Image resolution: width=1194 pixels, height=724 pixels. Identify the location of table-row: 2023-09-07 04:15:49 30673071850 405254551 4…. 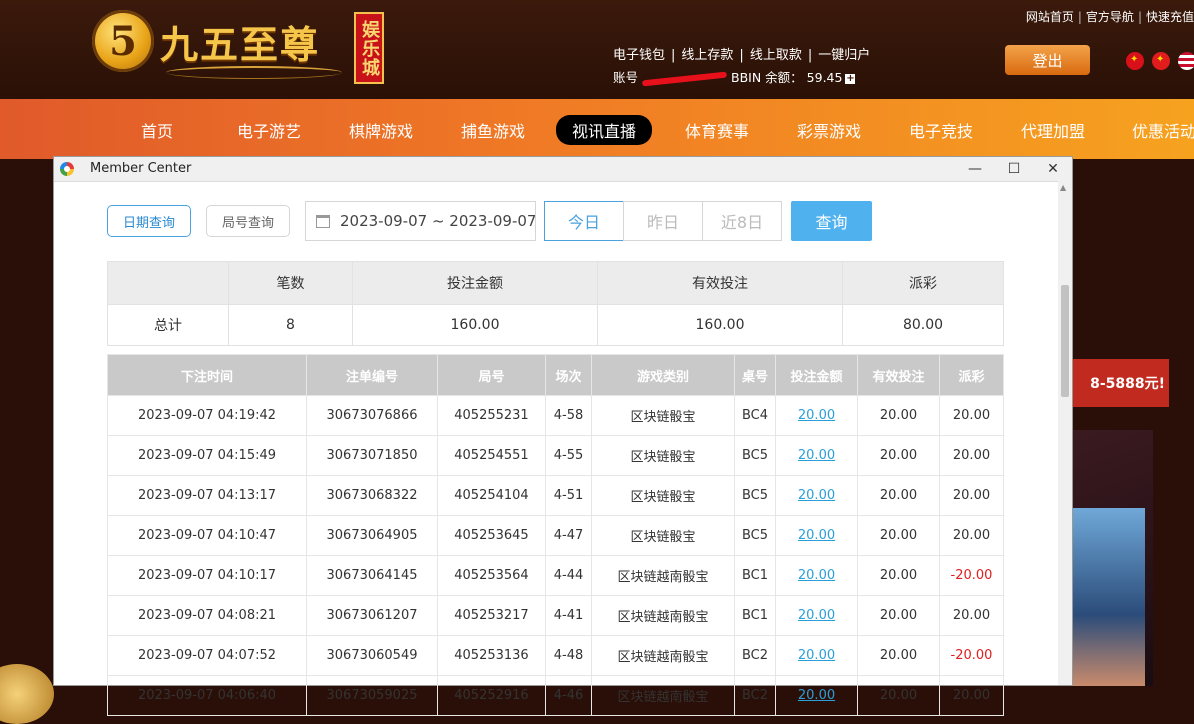
(555, 455).